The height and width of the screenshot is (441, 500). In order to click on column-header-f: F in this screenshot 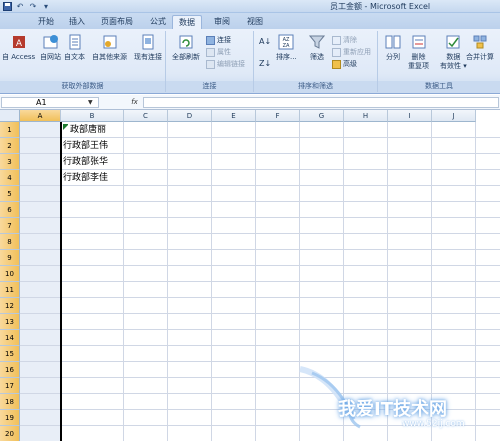, I will do `click(278, 116)`.